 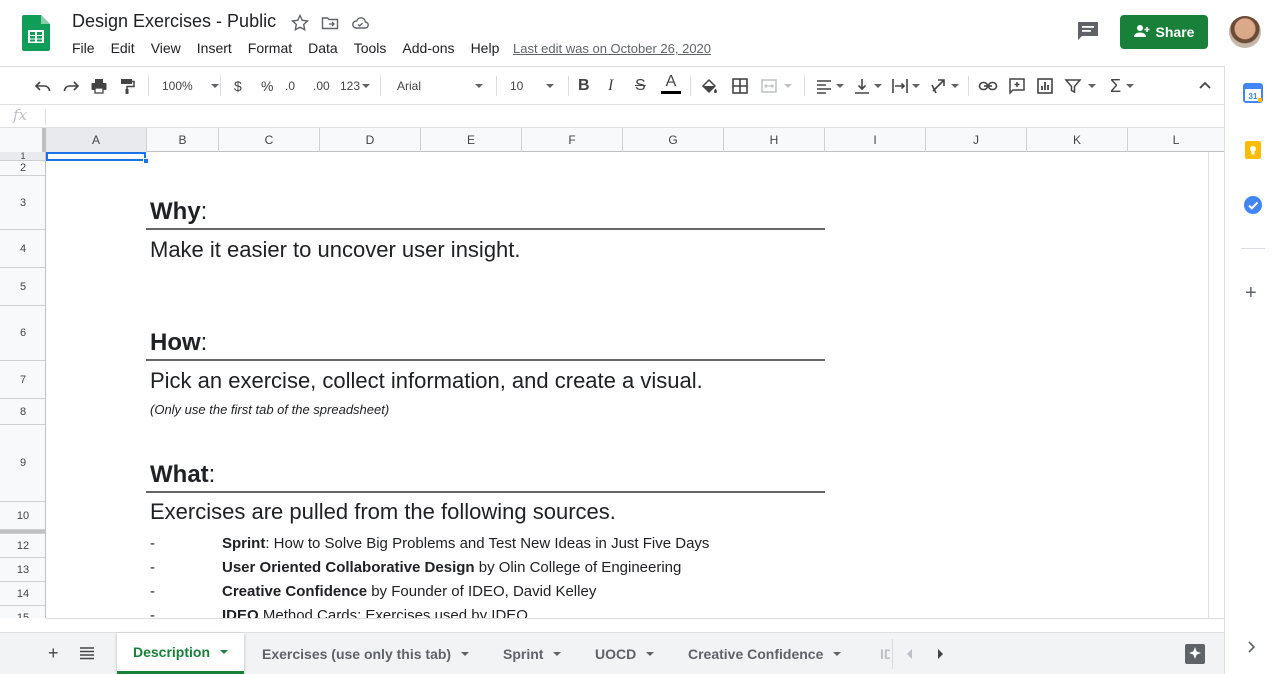 I want to click on menu-insert: Insert, so click(x=214, y=49).